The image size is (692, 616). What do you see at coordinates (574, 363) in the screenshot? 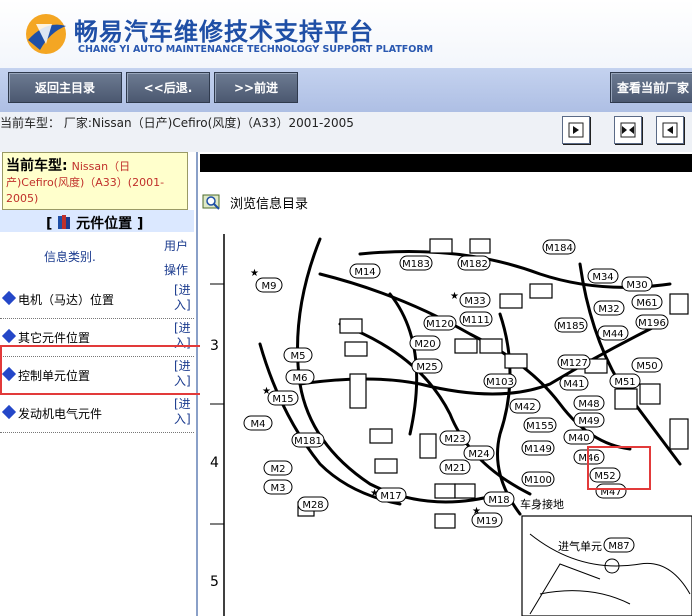
I see `label-M127: M127` at bounding box center [574, 363].